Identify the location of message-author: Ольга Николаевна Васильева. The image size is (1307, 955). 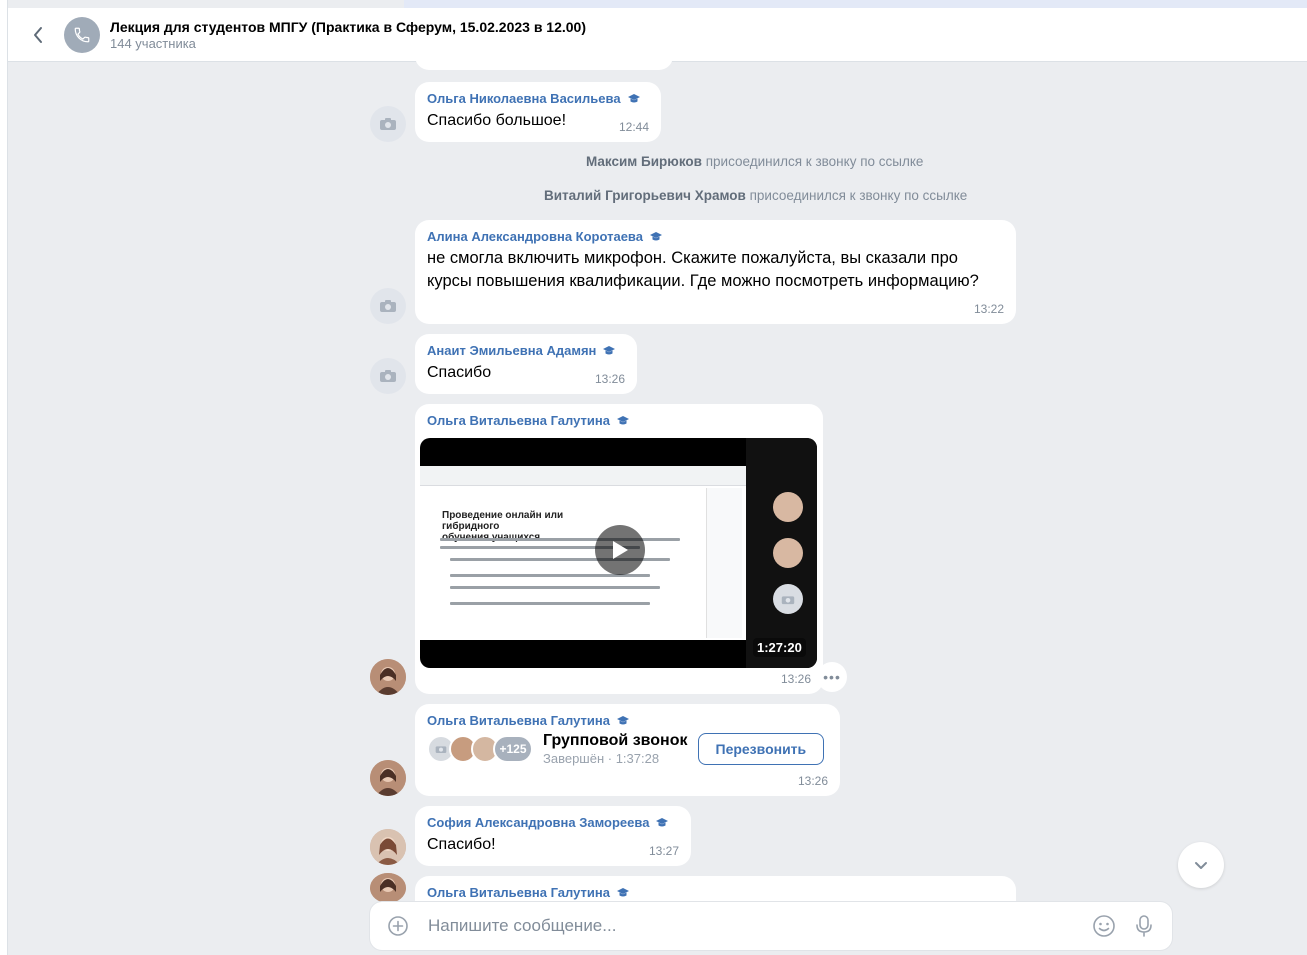
(538, 99).